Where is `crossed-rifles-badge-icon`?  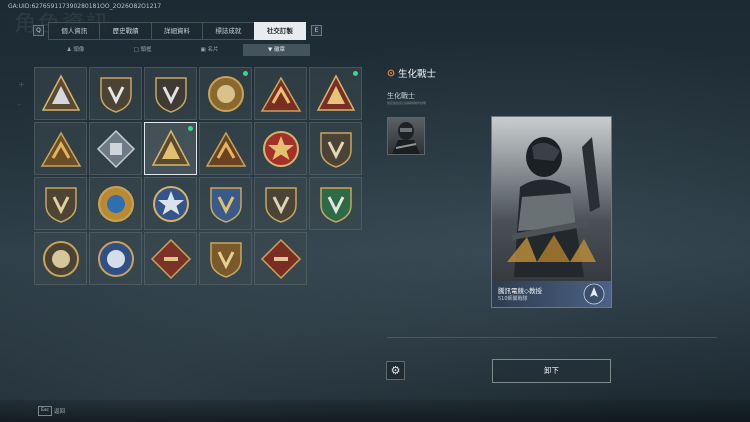 crossed-rifles-badge-icon is located at coordinates (280, 258).